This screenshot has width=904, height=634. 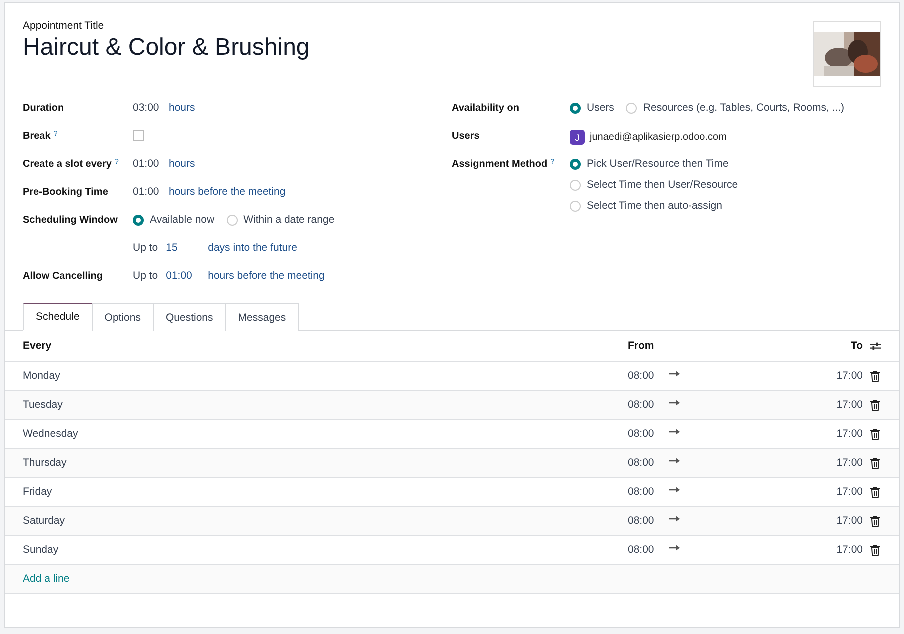 What do you see at coordinates (486, 108) in the screenshot?
I see `field-label: Availability on` at bounding box center [486, 108].